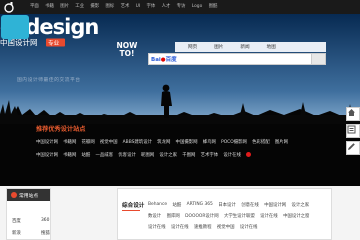  Describe the element at coordinates (45, 220) in the screenshot. I see `common-site-link: 360` at that location.